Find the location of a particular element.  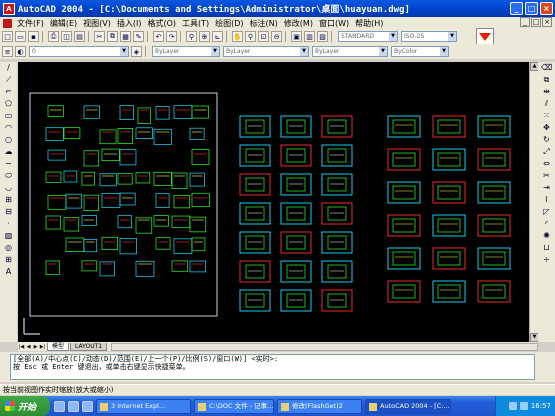

lineweight-combo: ByLayer ▼ is located at coordinates (350, 51).